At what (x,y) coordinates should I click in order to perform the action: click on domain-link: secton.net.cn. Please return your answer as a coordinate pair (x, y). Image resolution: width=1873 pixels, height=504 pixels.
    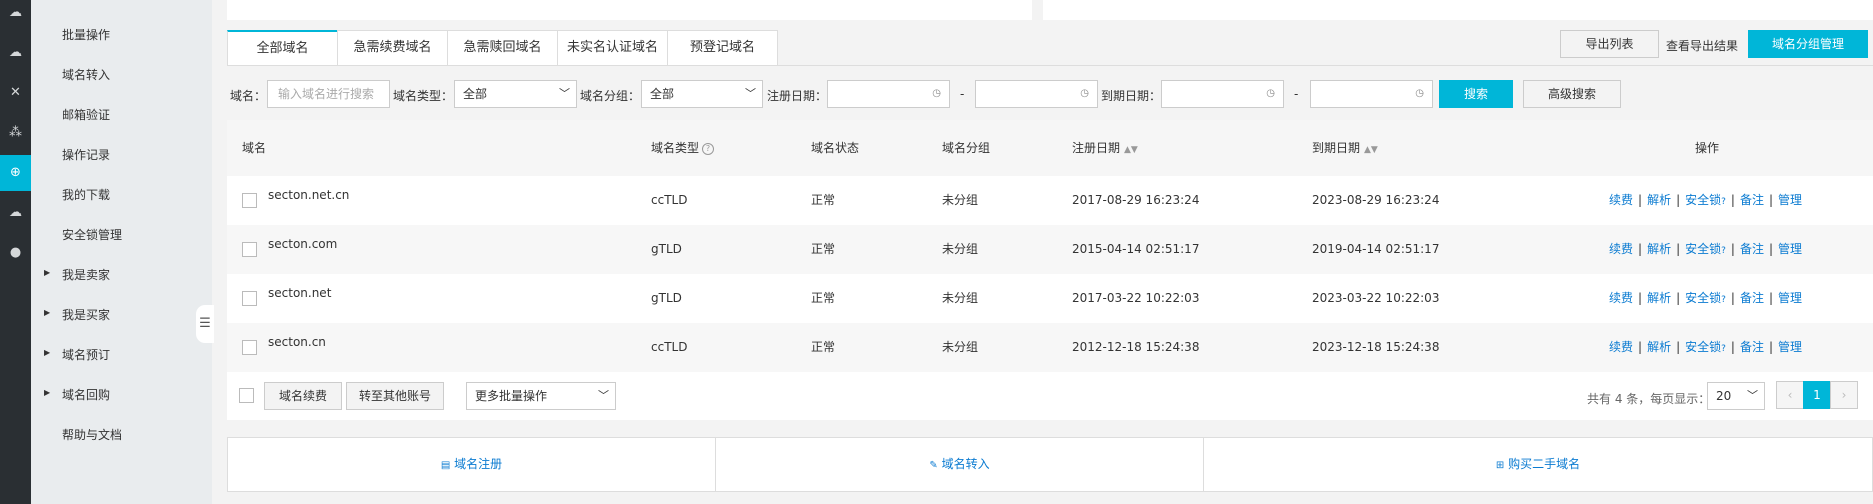
    Looking at the image, I should click on (308, 195).